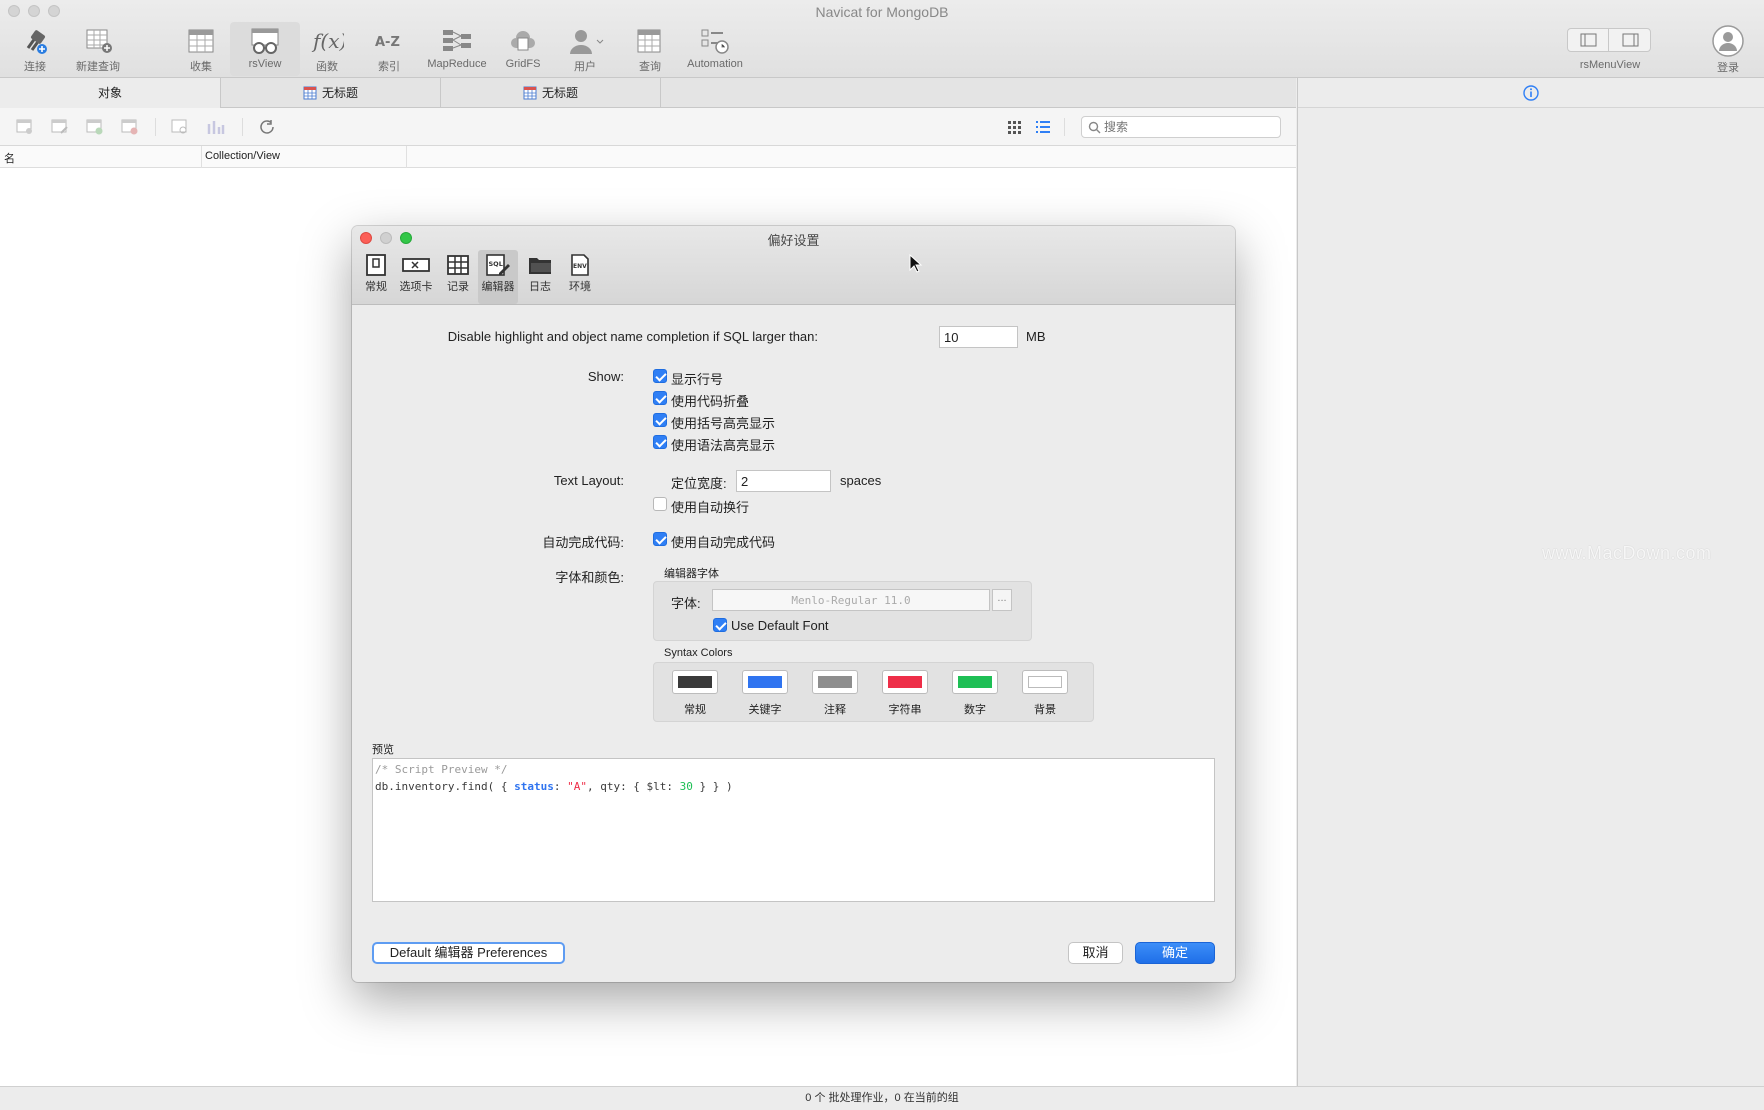  What do you see at coordinates (710, 507) in the screenshot?
I see `checkbox-label: 使用自动换行` at bounding box center [710, 507].